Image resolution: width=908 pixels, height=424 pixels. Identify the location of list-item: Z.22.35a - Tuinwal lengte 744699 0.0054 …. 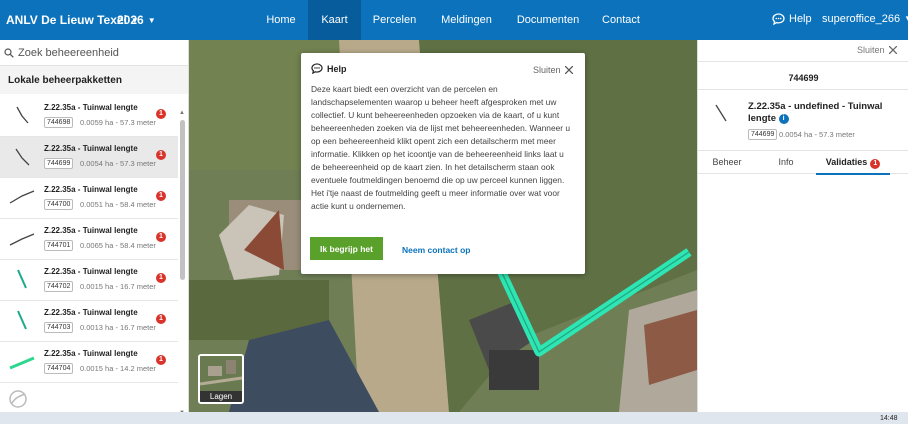
(89, 157).